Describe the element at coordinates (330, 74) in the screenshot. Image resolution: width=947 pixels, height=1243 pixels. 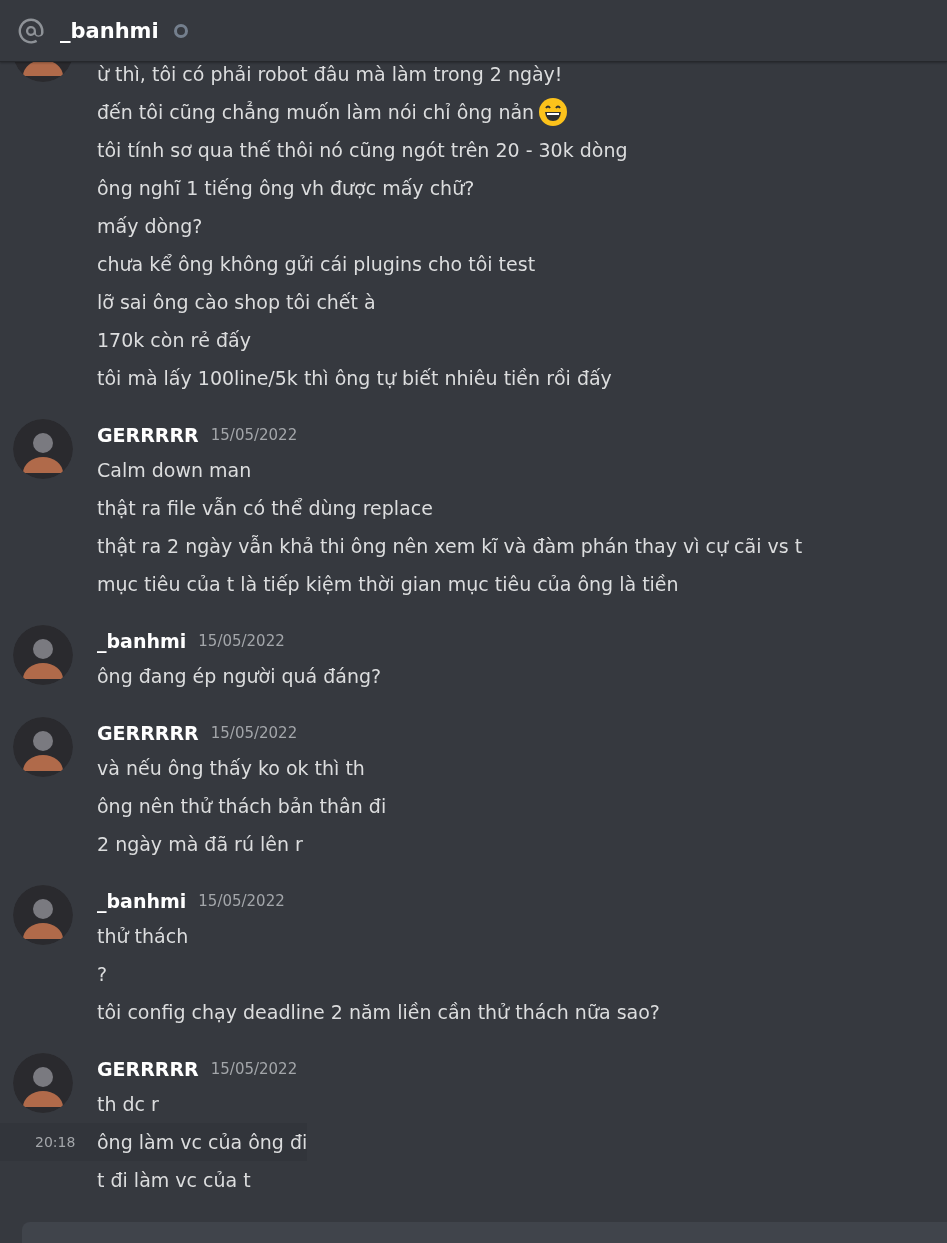
I see `message-text: ừ thì, tôi có phải robot đâu mà làm trong 2 ngày!` at that location.